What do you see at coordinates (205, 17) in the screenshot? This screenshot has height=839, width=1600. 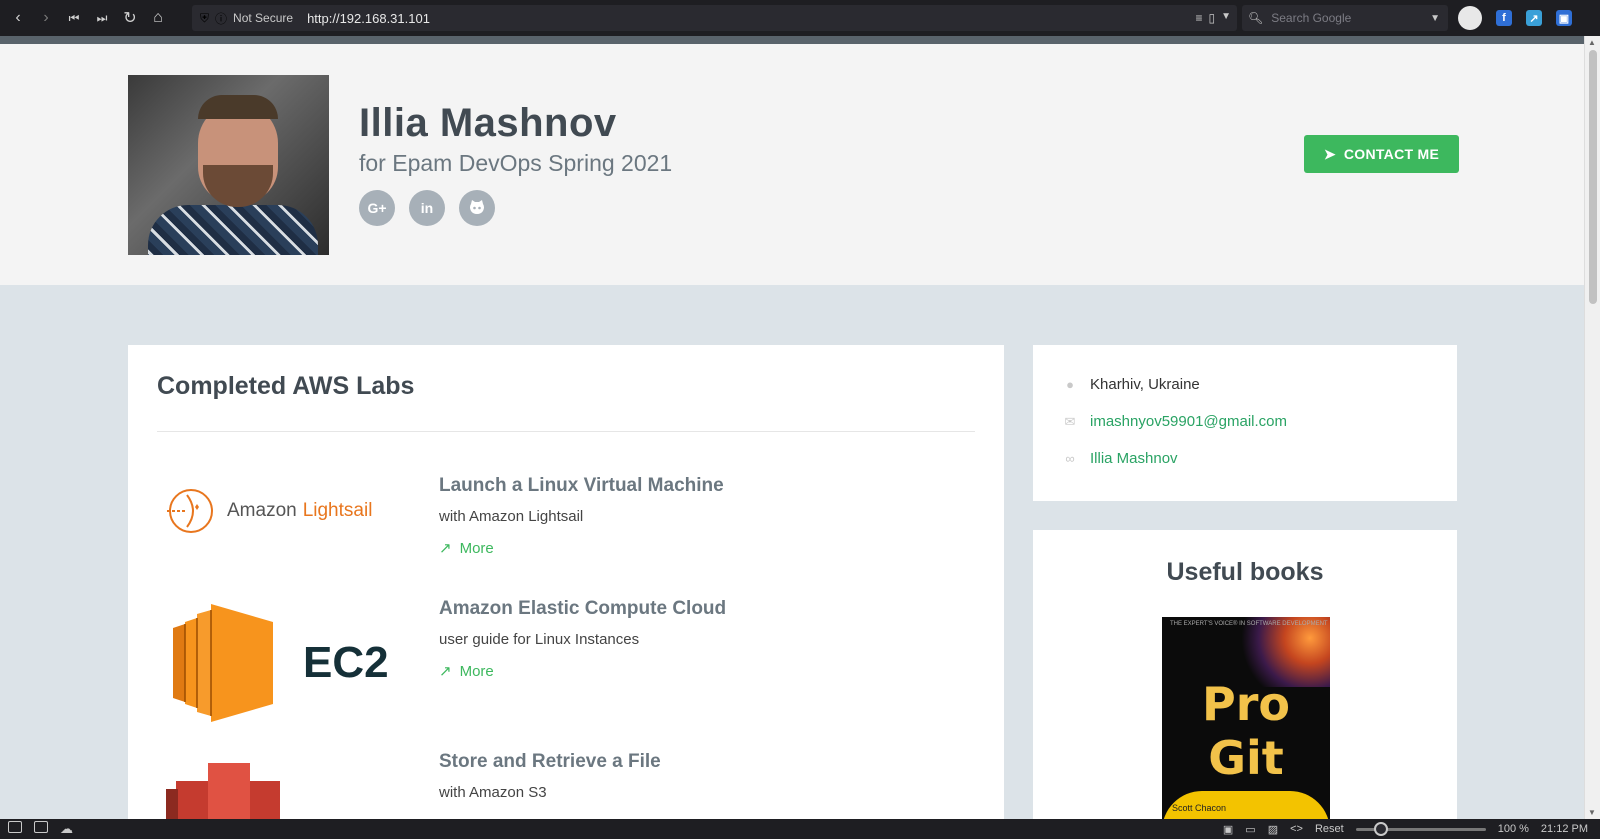 I see `shield-icon: ⛨` at bounding box center [205, 17].